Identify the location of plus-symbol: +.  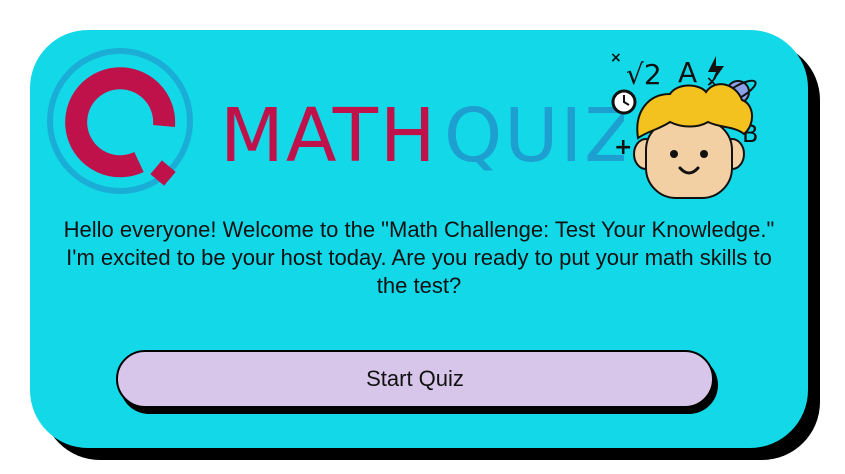
(623, 147).